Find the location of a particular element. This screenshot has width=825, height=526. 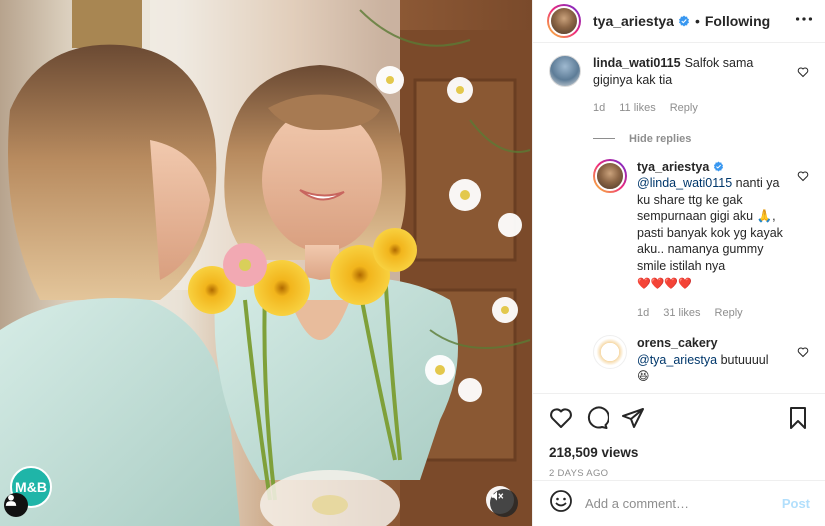

action-icons is located at coordinates (679, 420).